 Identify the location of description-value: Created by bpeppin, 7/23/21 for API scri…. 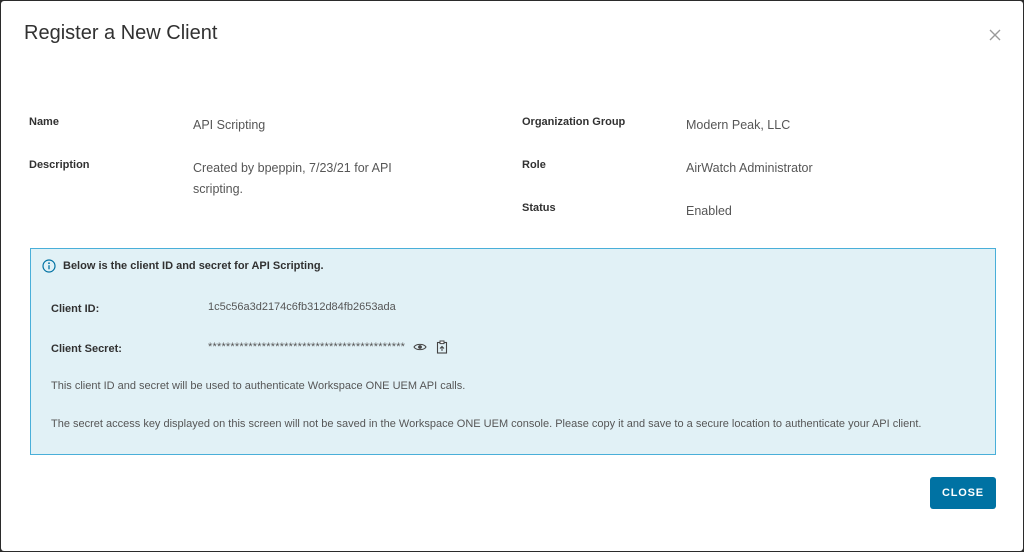
(292, 178).